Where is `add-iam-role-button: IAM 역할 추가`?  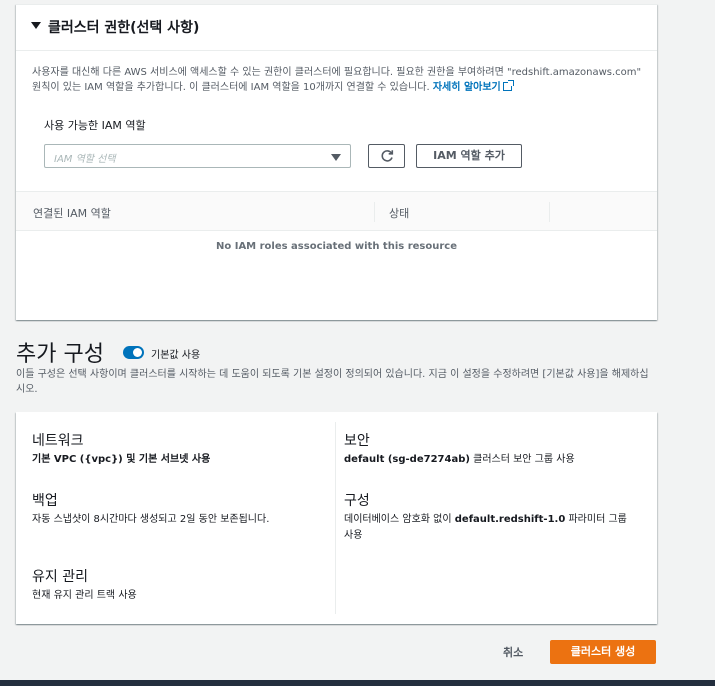 add-iam-role-button: IAM 역할 추가 is located at coordinates (469, 156).